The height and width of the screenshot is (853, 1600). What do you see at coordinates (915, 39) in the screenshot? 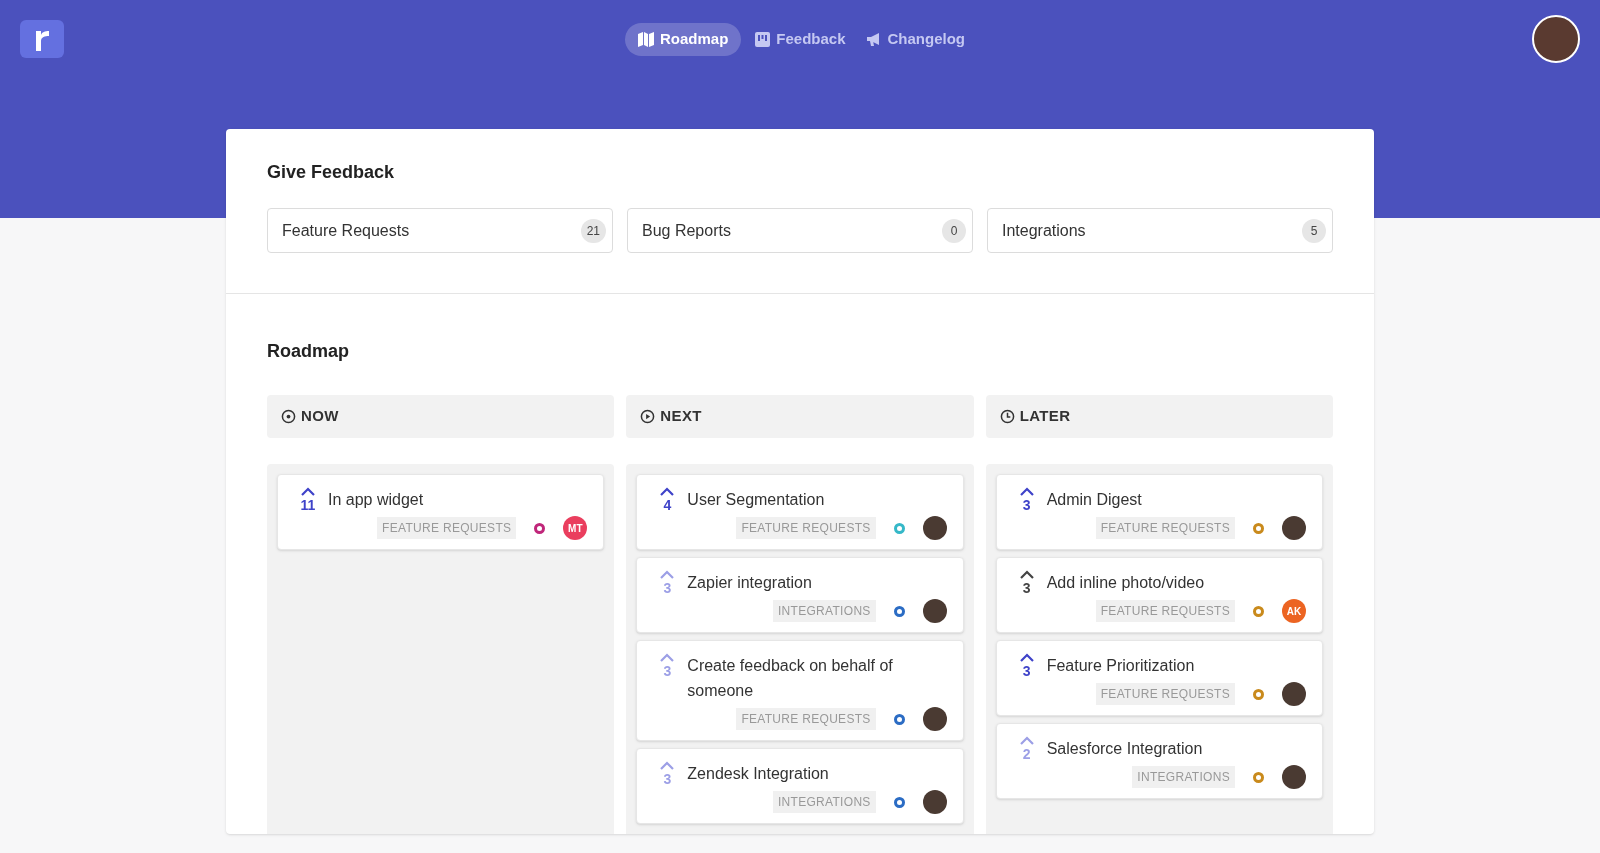
I see `nav-tab: Changelog` at bounding box center [915, 39].